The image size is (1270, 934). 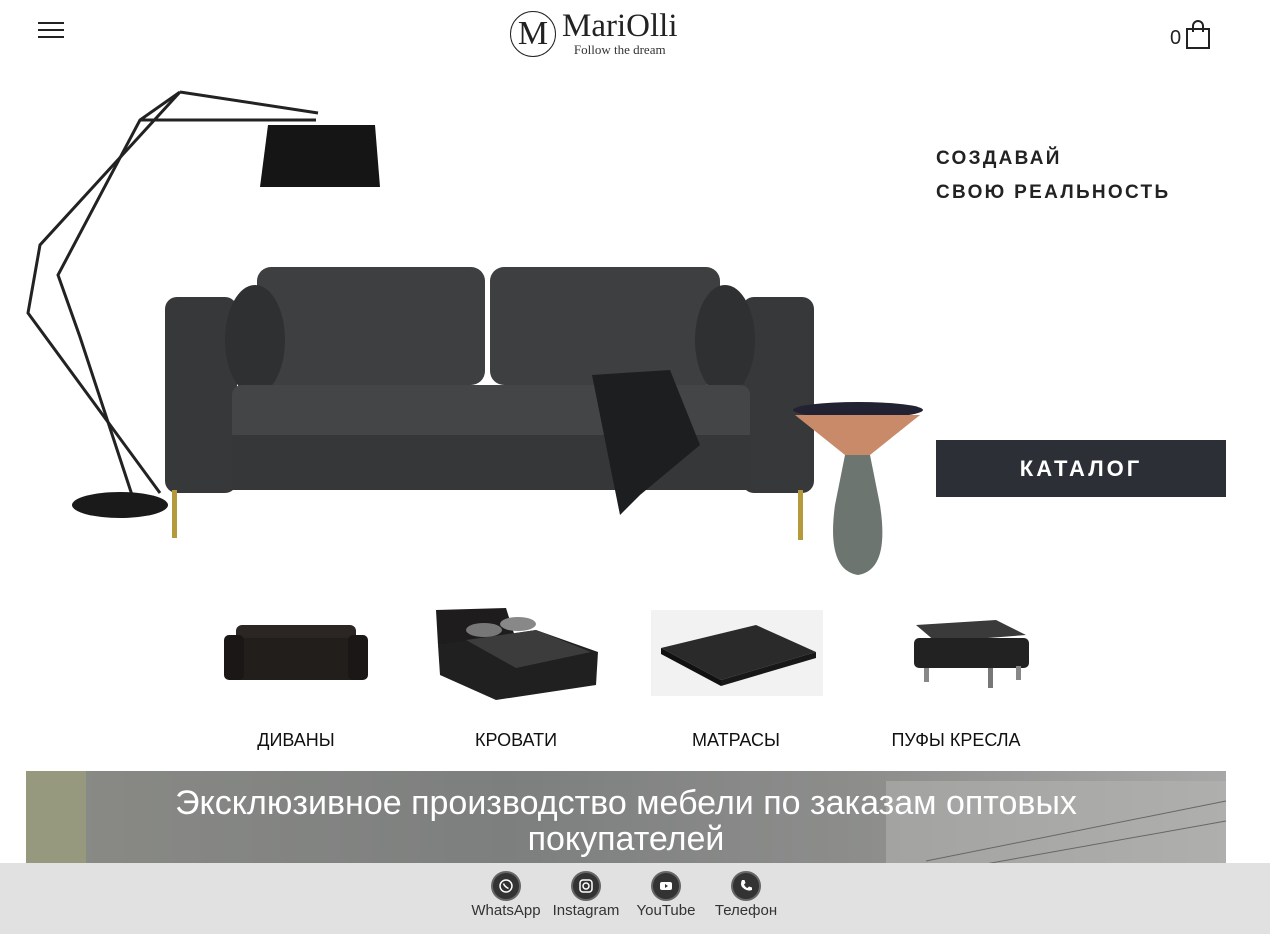 I want to click on category-sofas: ДИВАНЫ, so click(x=296, y=675).